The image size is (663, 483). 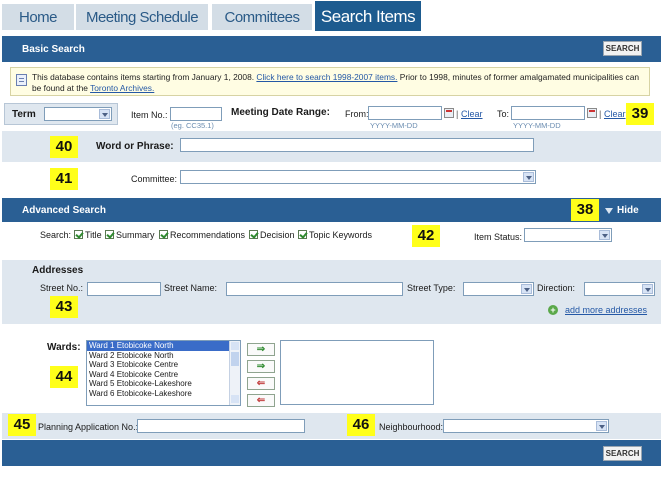 I want to click on date-range-label: Meeting Date Range:, so click(x=280, y=112).